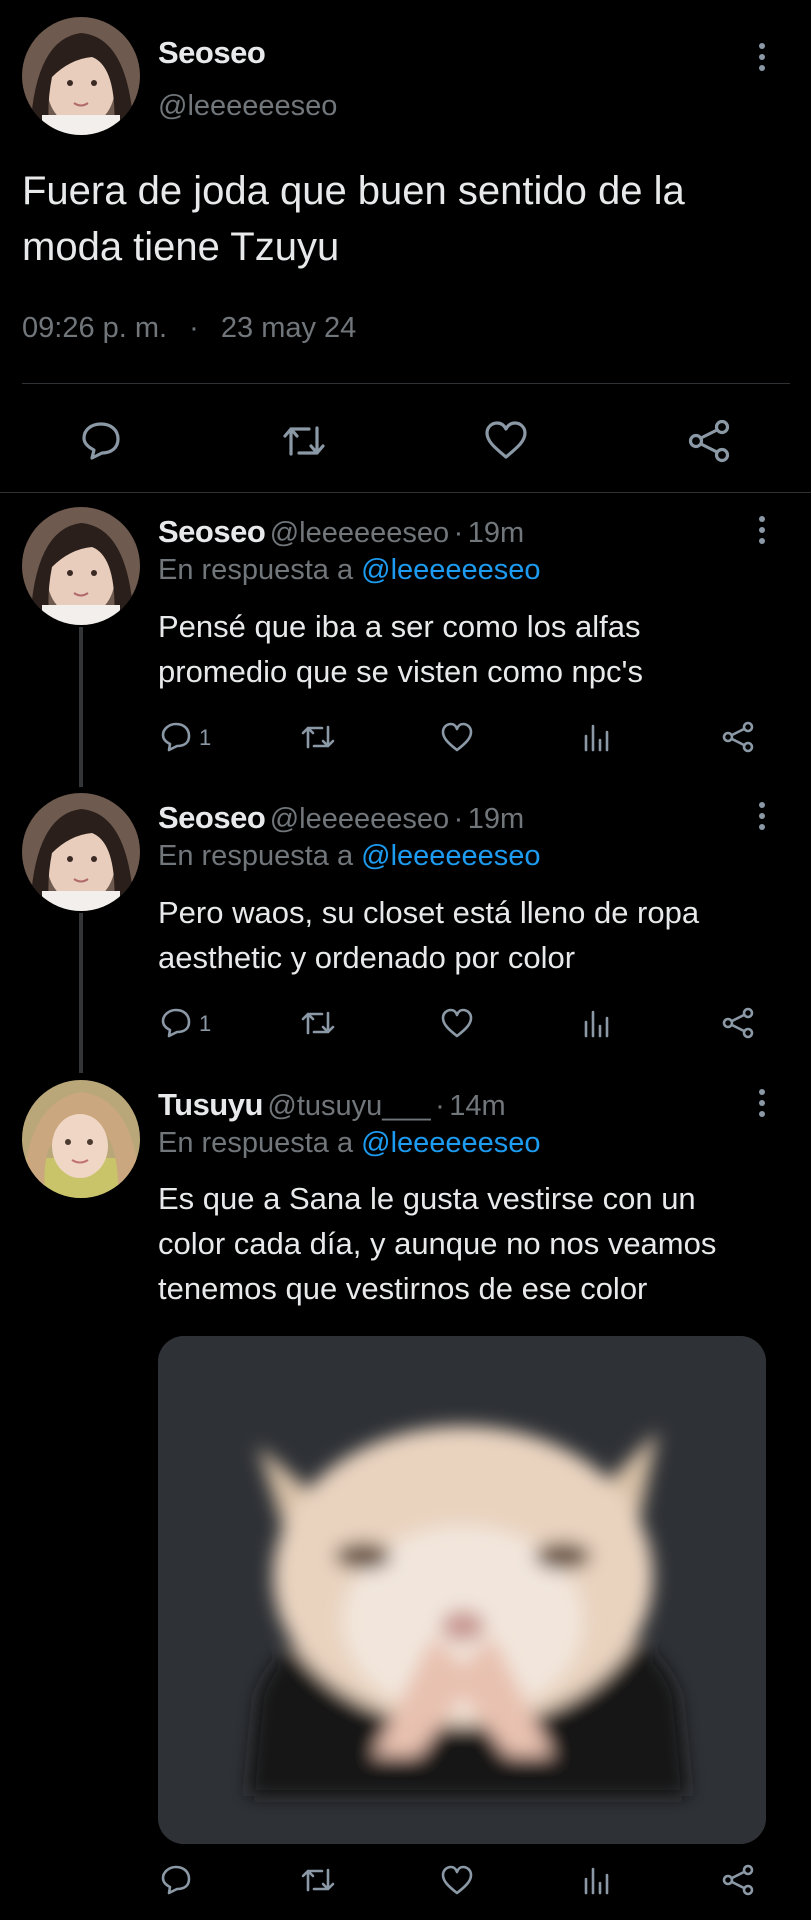 This screenshot has width=811, height=1920. What do you see at coordinates (477, 1106) in the screenshot?
I see `tweet-age: 14m` at bounding box center [477, 1106].